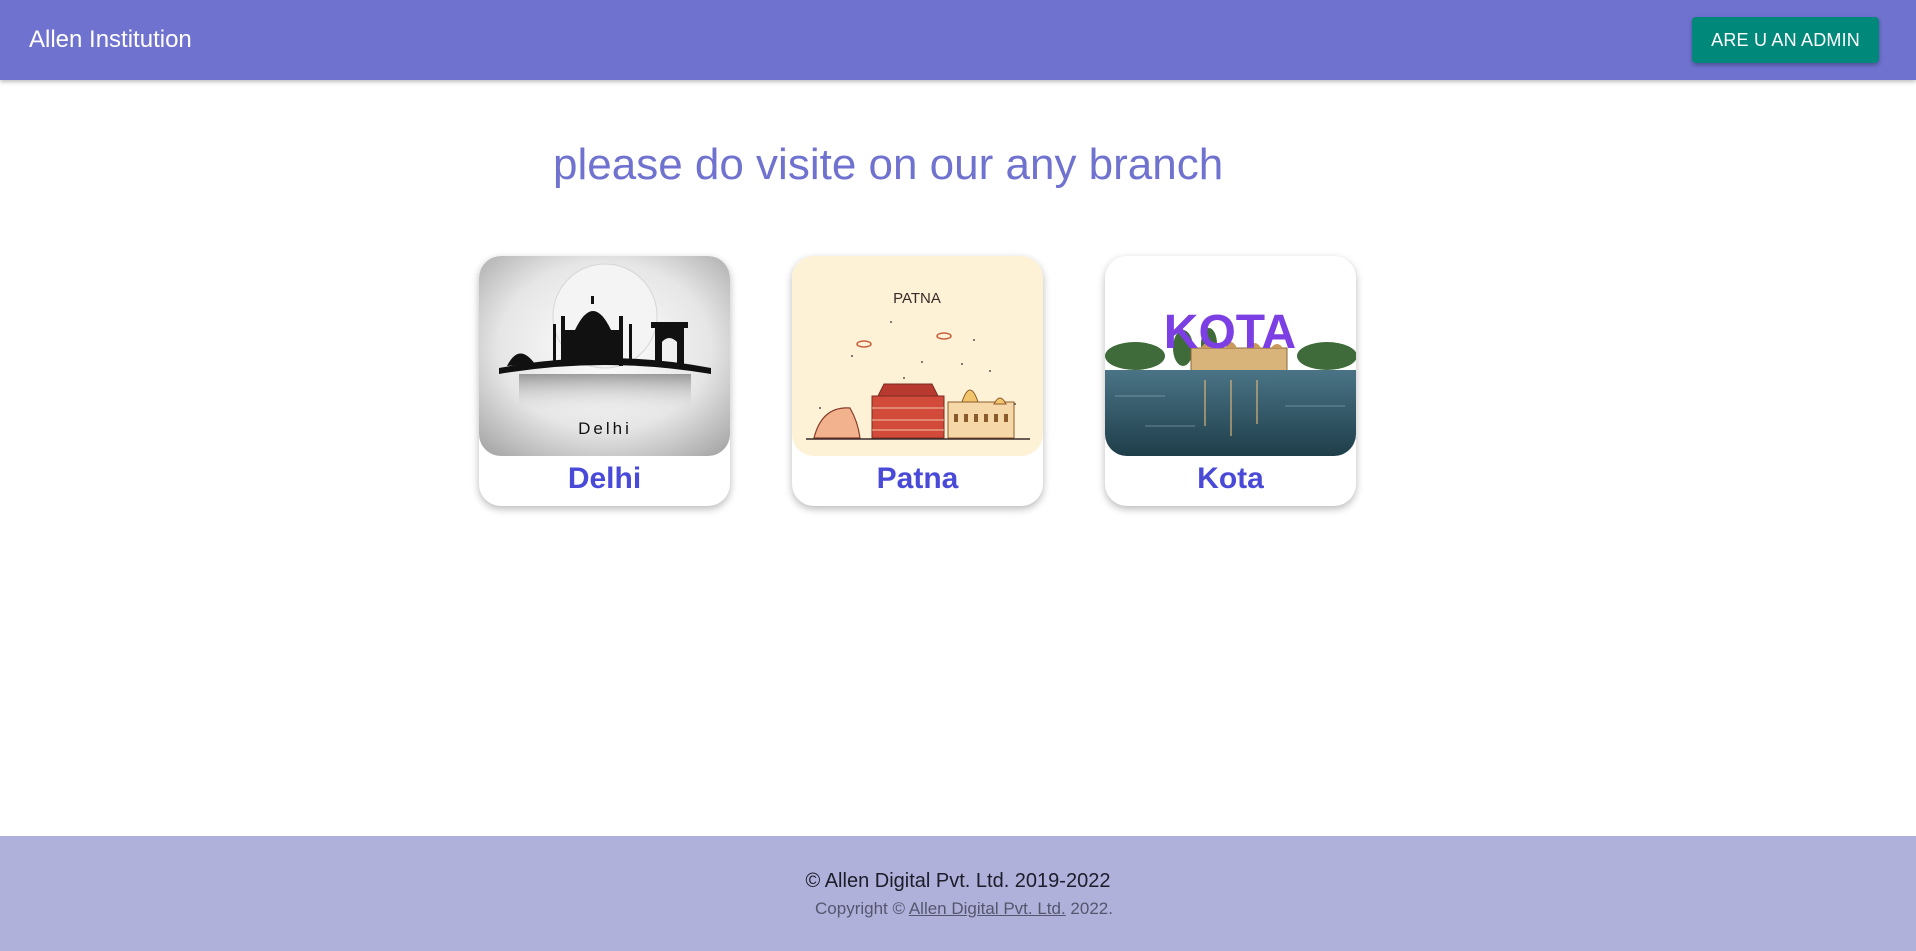 The height and width of the screenshot is (951, 1916). Describe the element at coordinates (888, 164) in the screenshot. I see `page-heading: please do visite on our any branch` at that location.